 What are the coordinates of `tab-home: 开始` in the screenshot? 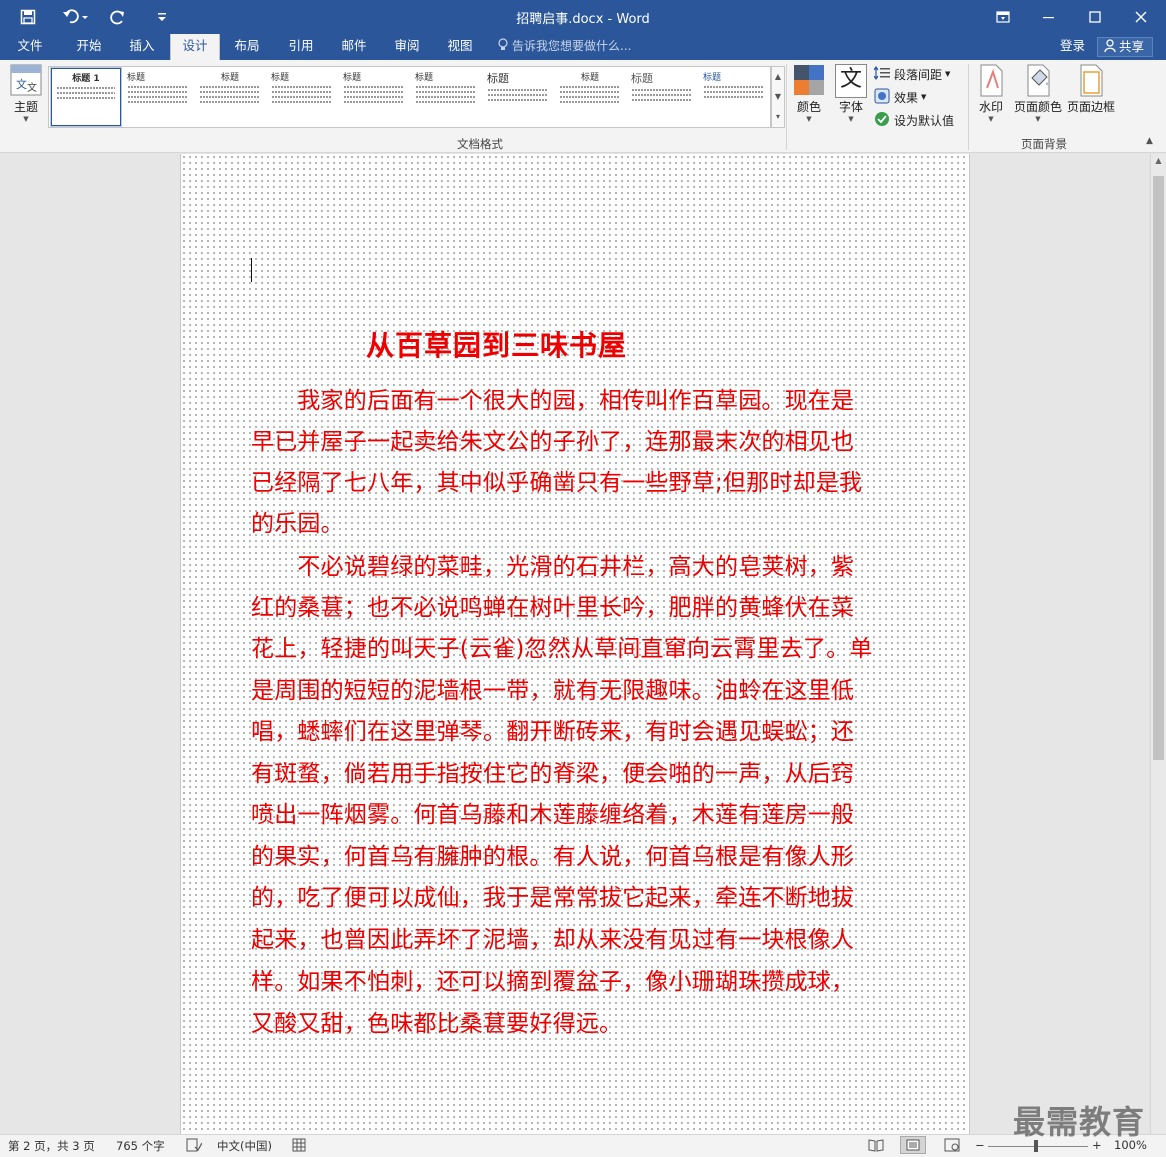 It's located at (89, 47).